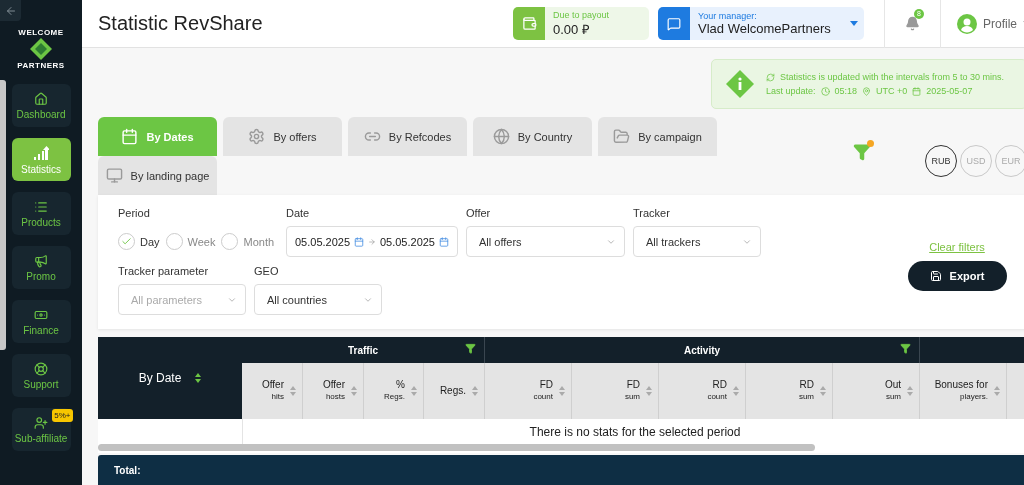 Image resolution: width=1024 pixels, height=485 pixels. Describe the element at coordinates (318, 299) in the screenshot. I see `geo-select: All countries` at that location.